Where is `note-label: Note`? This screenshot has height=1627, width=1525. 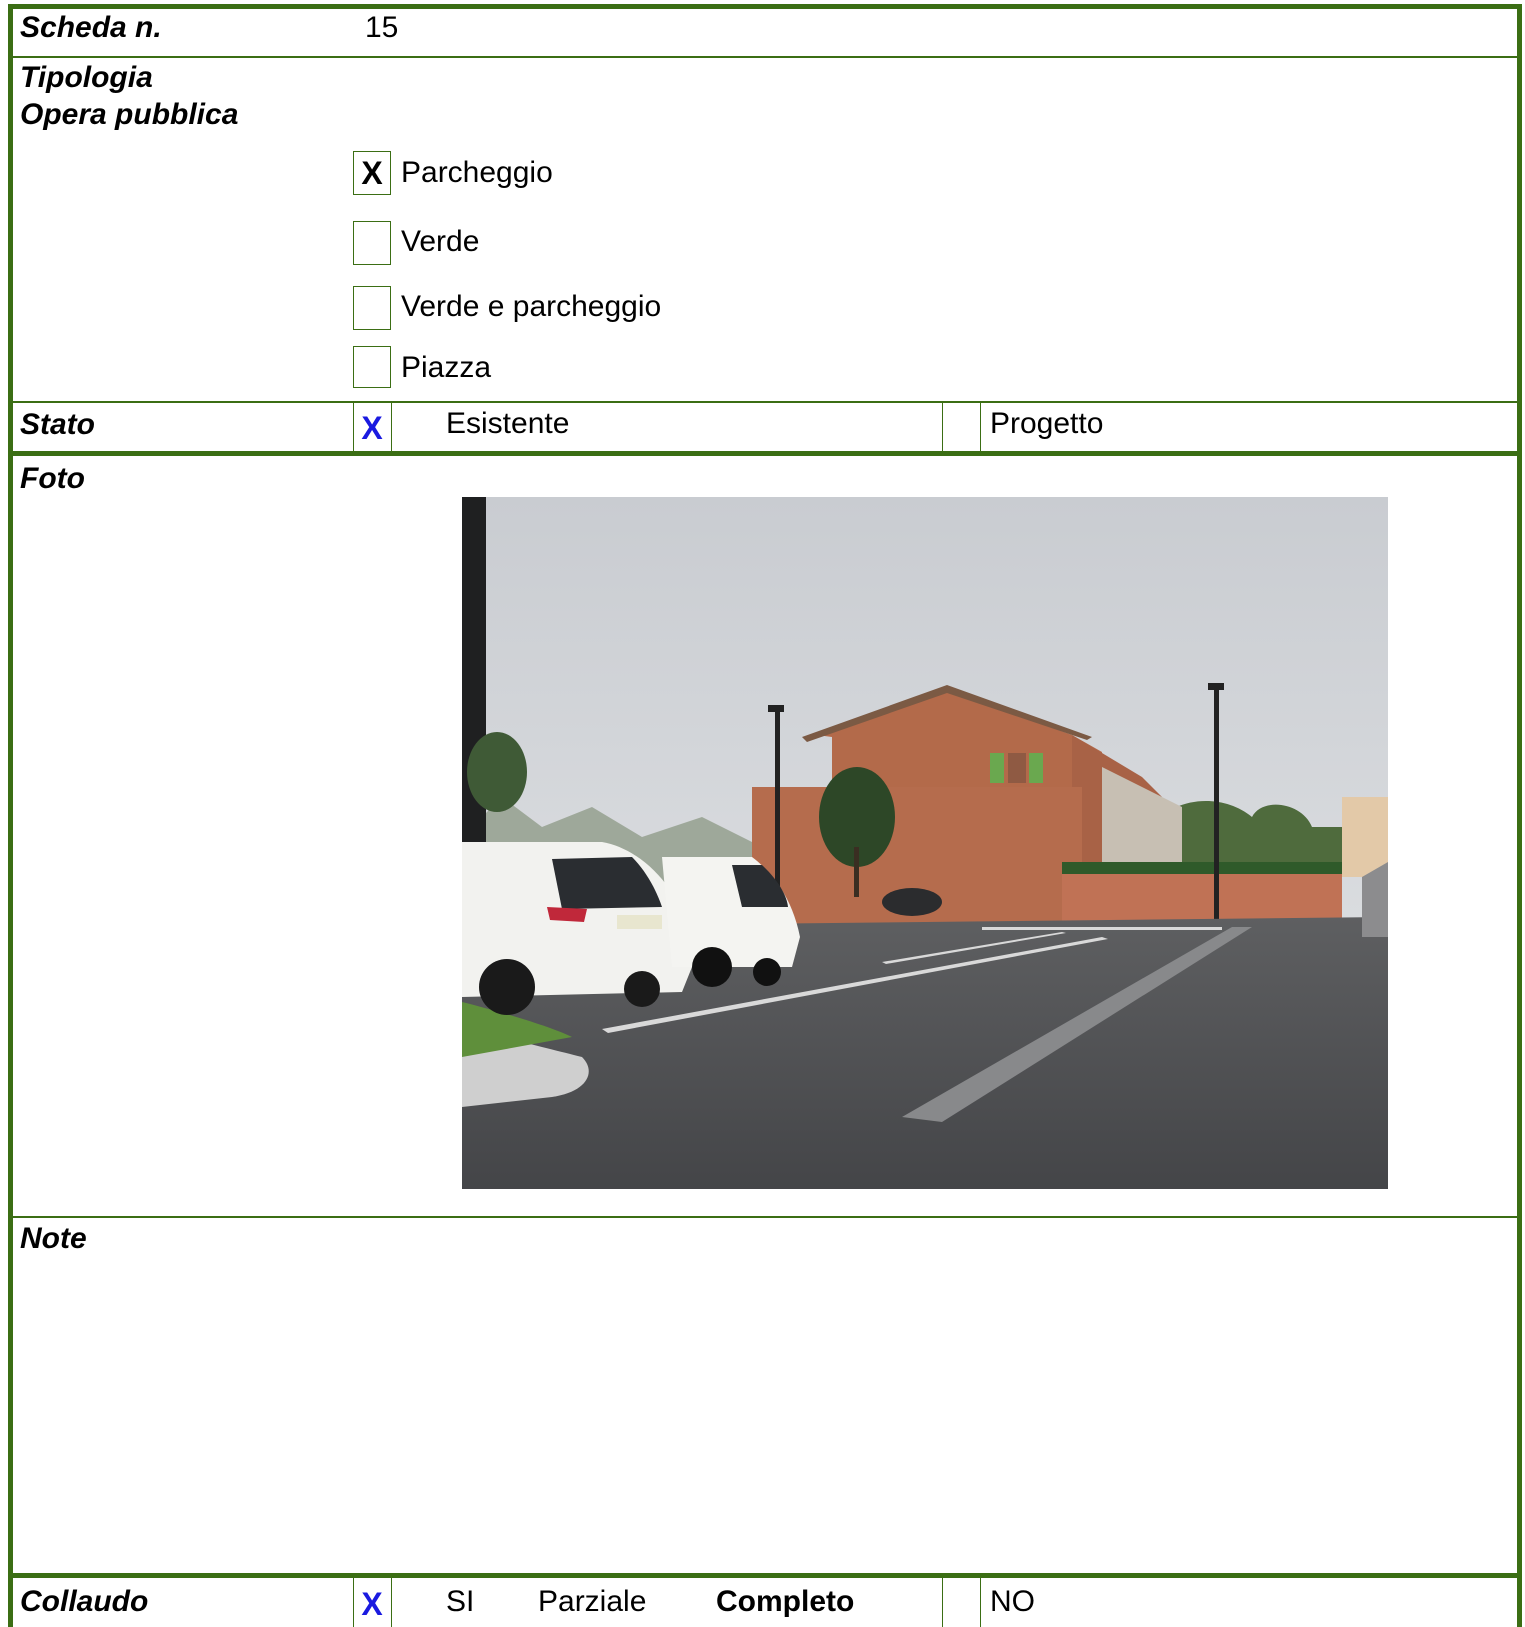
note-label: Note is located at coordinates (53, 1238).